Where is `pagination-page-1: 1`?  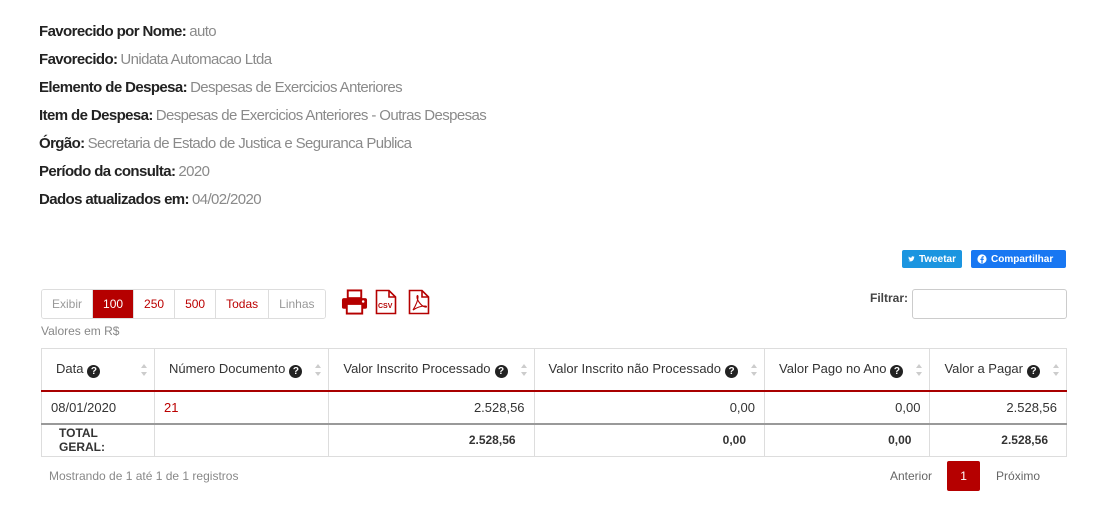 pagination-page-1: 1 is located at coordinates (964, 476).